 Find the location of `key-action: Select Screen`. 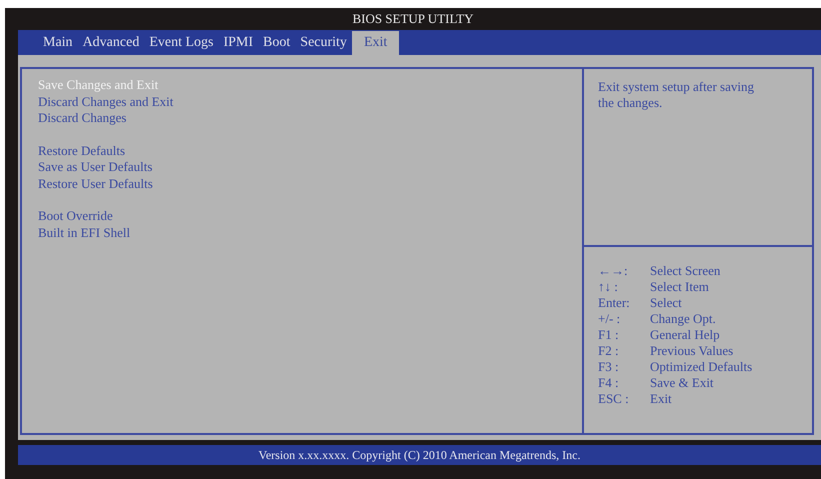

key-action: Select Screen is located at coordinates (685, 271).